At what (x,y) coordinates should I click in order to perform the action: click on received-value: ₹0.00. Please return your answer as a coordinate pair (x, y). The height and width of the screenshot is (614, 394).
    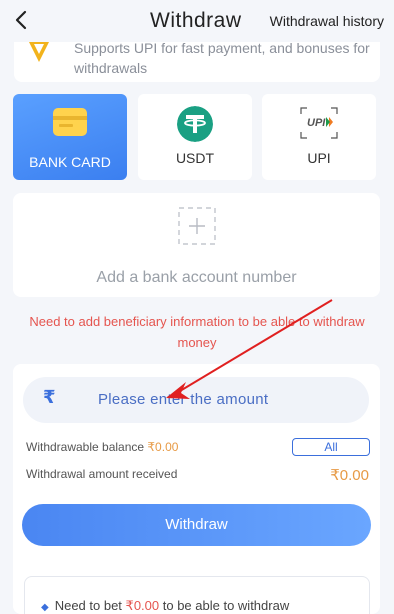
    Looking at the image, I should click on (349, 475).